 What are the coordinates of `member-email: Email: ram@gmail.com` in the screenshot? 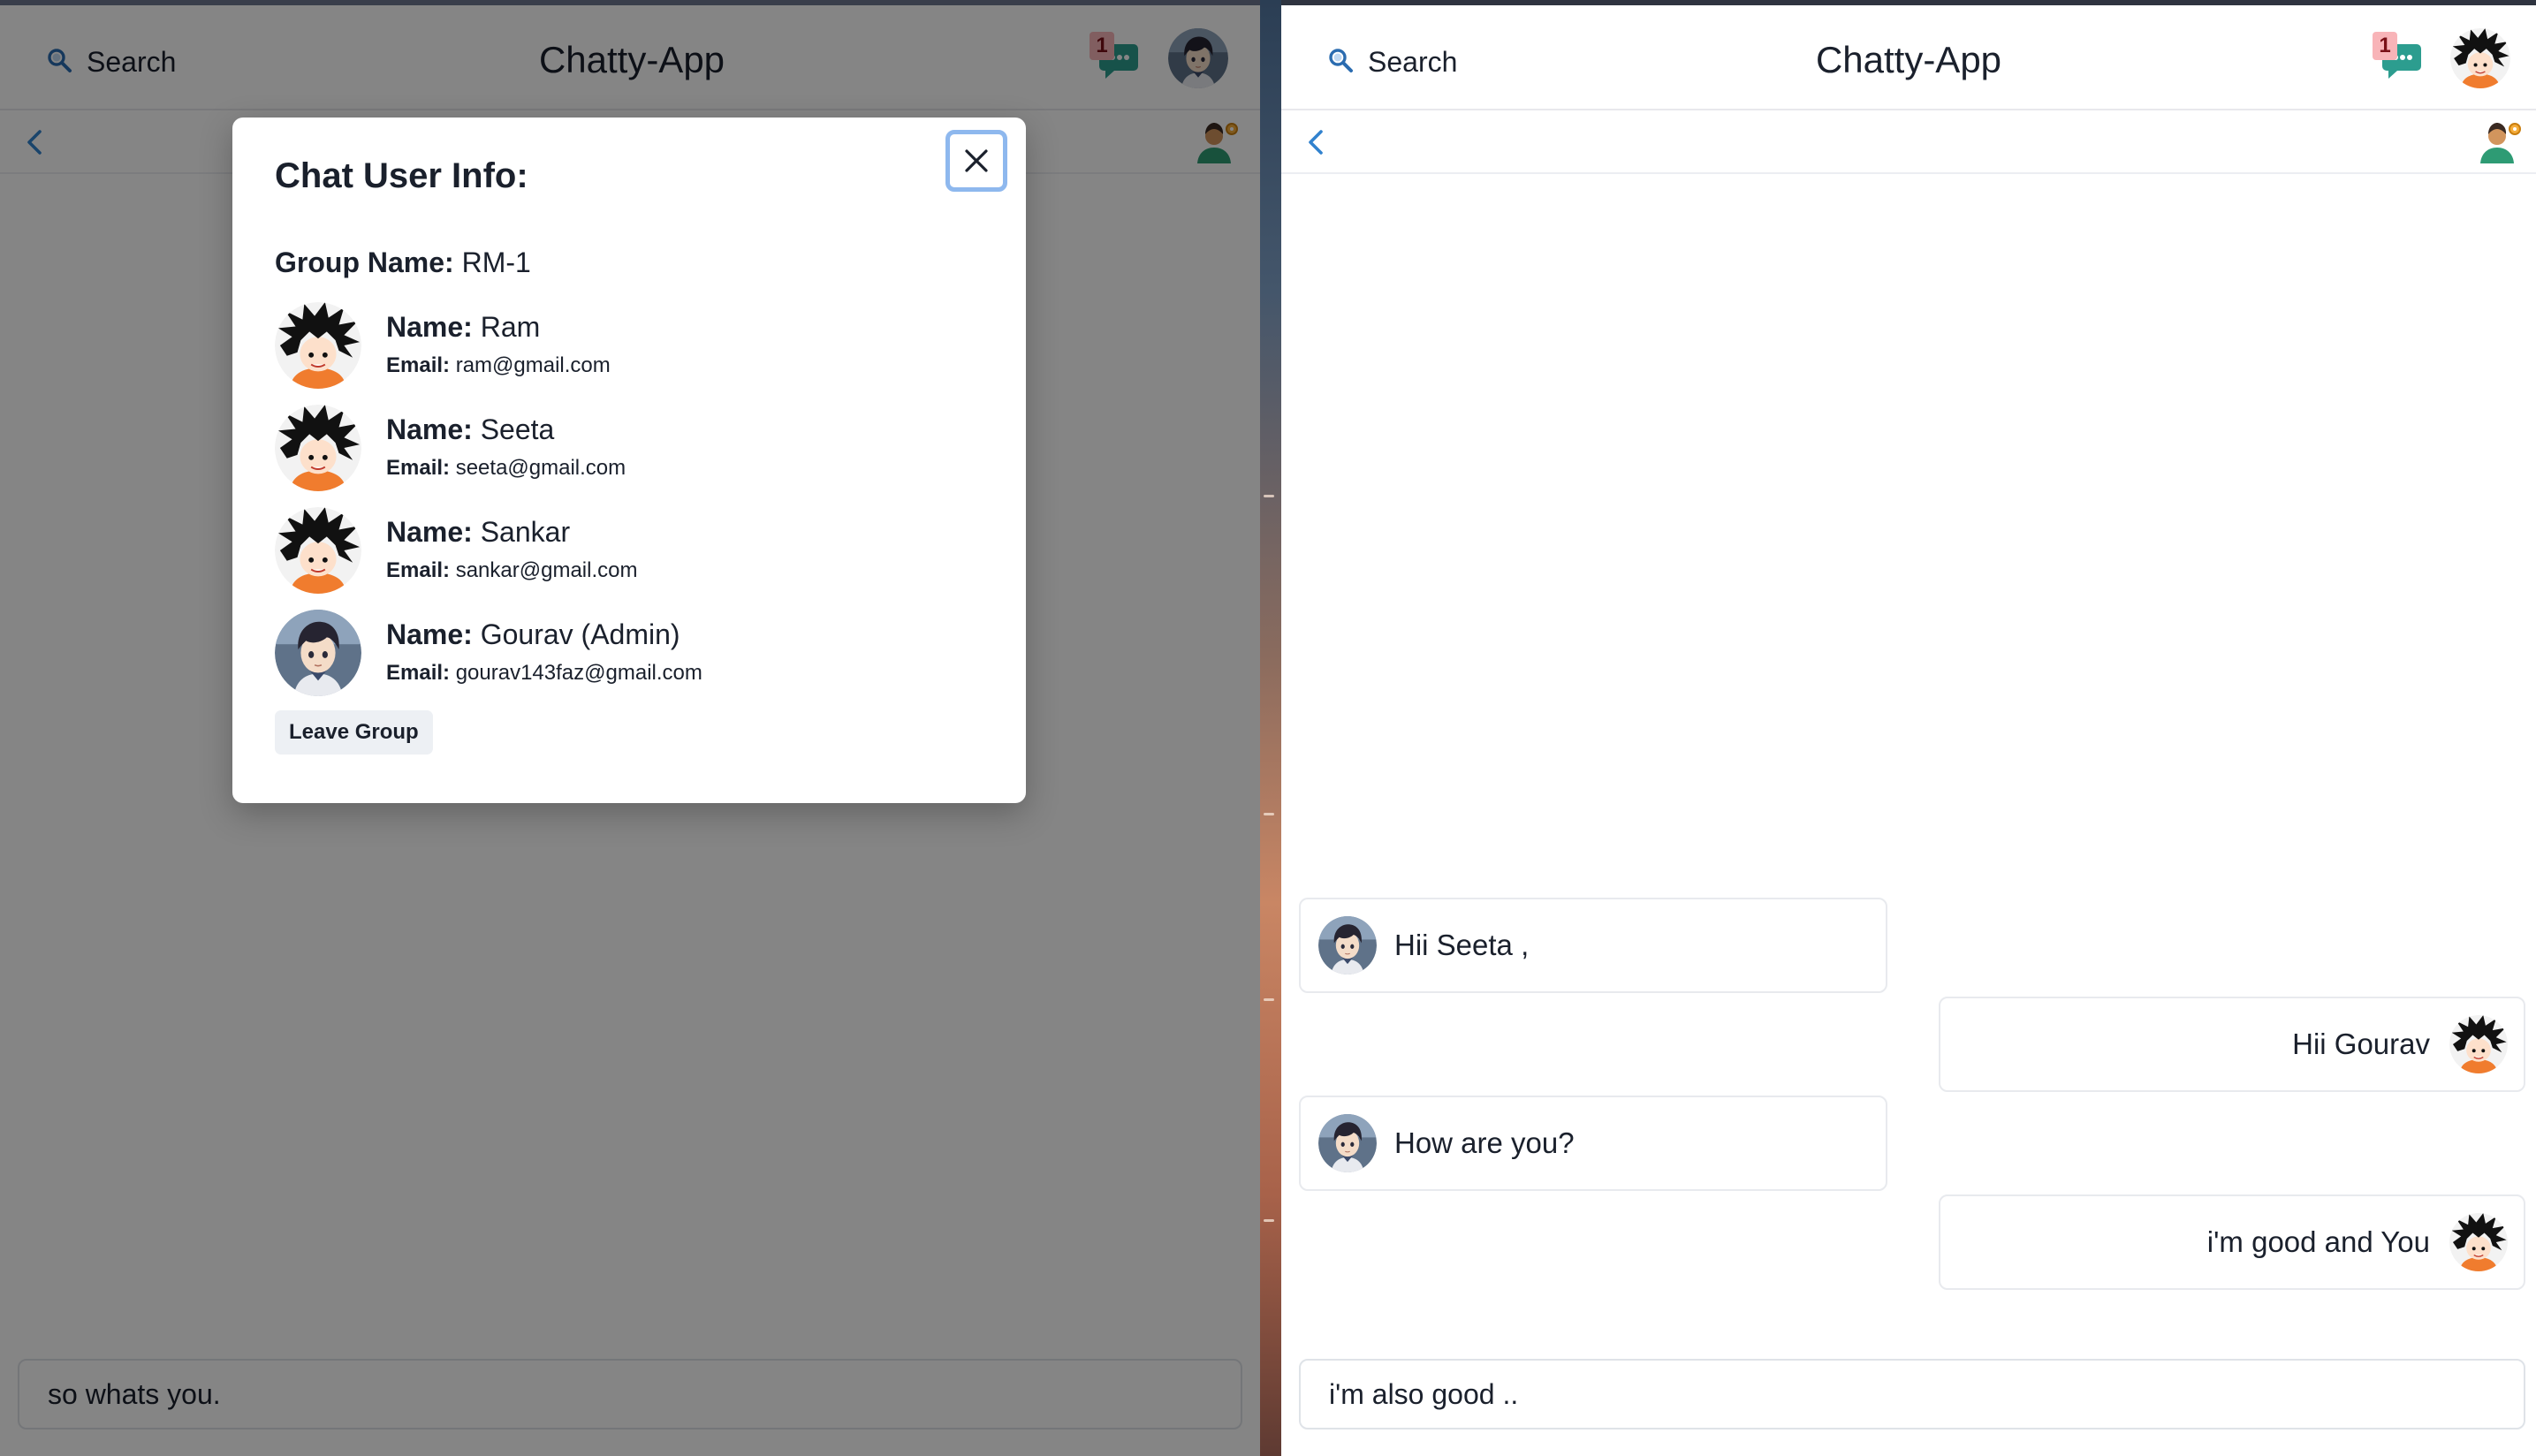 It's located at (499, 365).